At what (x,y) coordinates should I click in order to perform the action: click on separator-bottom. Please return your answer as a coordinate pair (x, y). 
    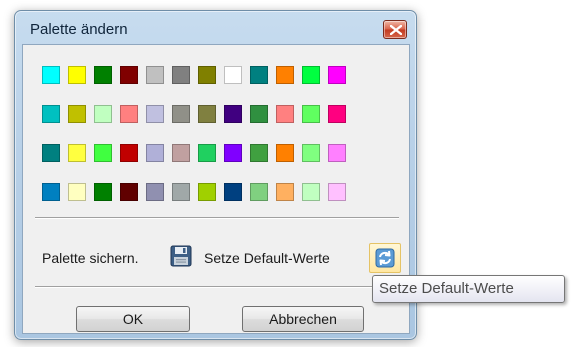
    Looking at the image, I should click on (217, 287).